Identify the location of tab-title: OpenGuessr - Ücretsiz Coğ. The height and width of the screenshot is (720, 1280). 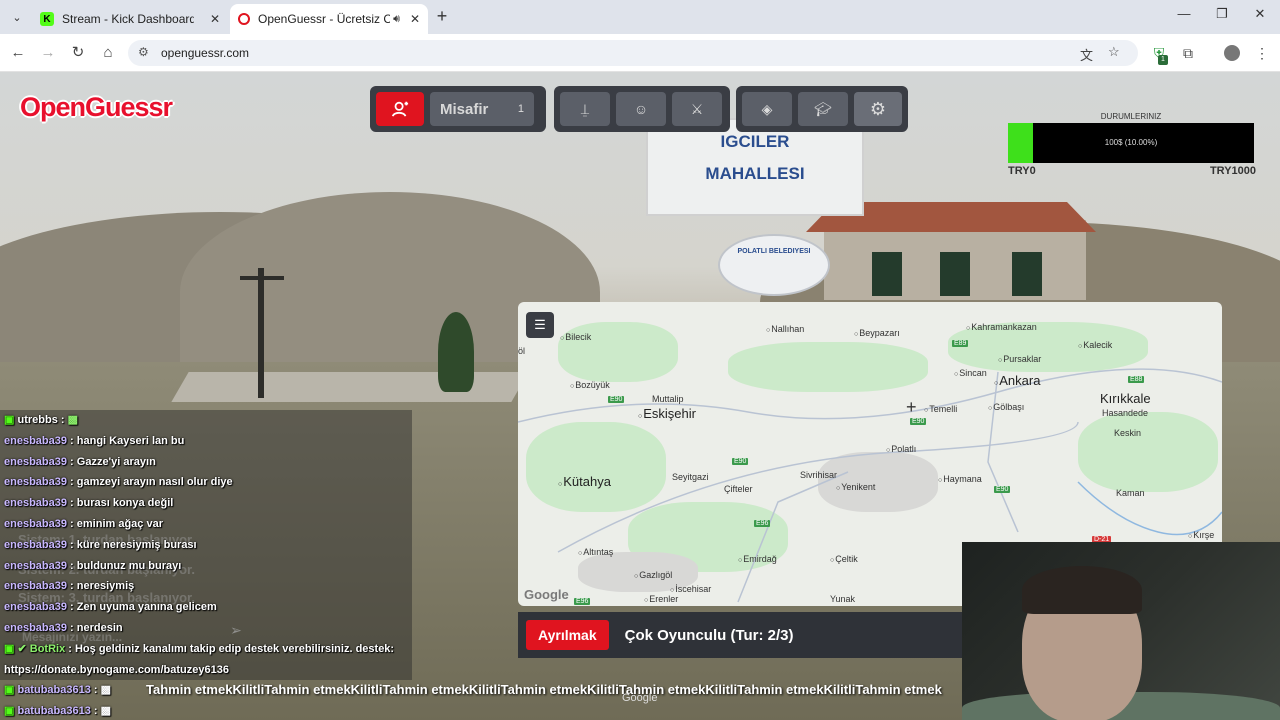
(324, 19).